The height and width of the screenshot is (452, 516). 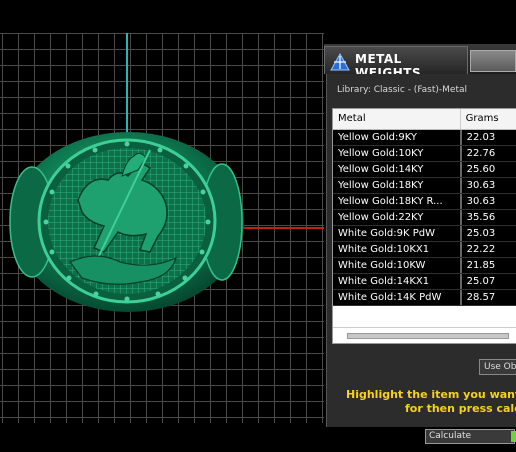 I want to click on table-row: Yellow Gold:18KY 30.63, so click(x=424, y=186).